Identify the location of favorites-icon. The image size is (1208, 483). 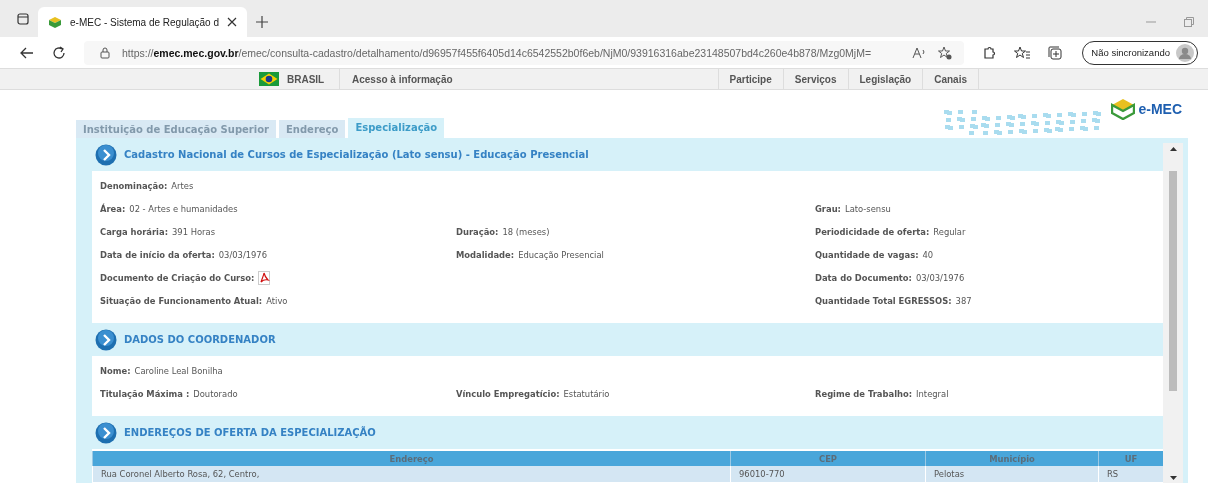
(1022, 52).